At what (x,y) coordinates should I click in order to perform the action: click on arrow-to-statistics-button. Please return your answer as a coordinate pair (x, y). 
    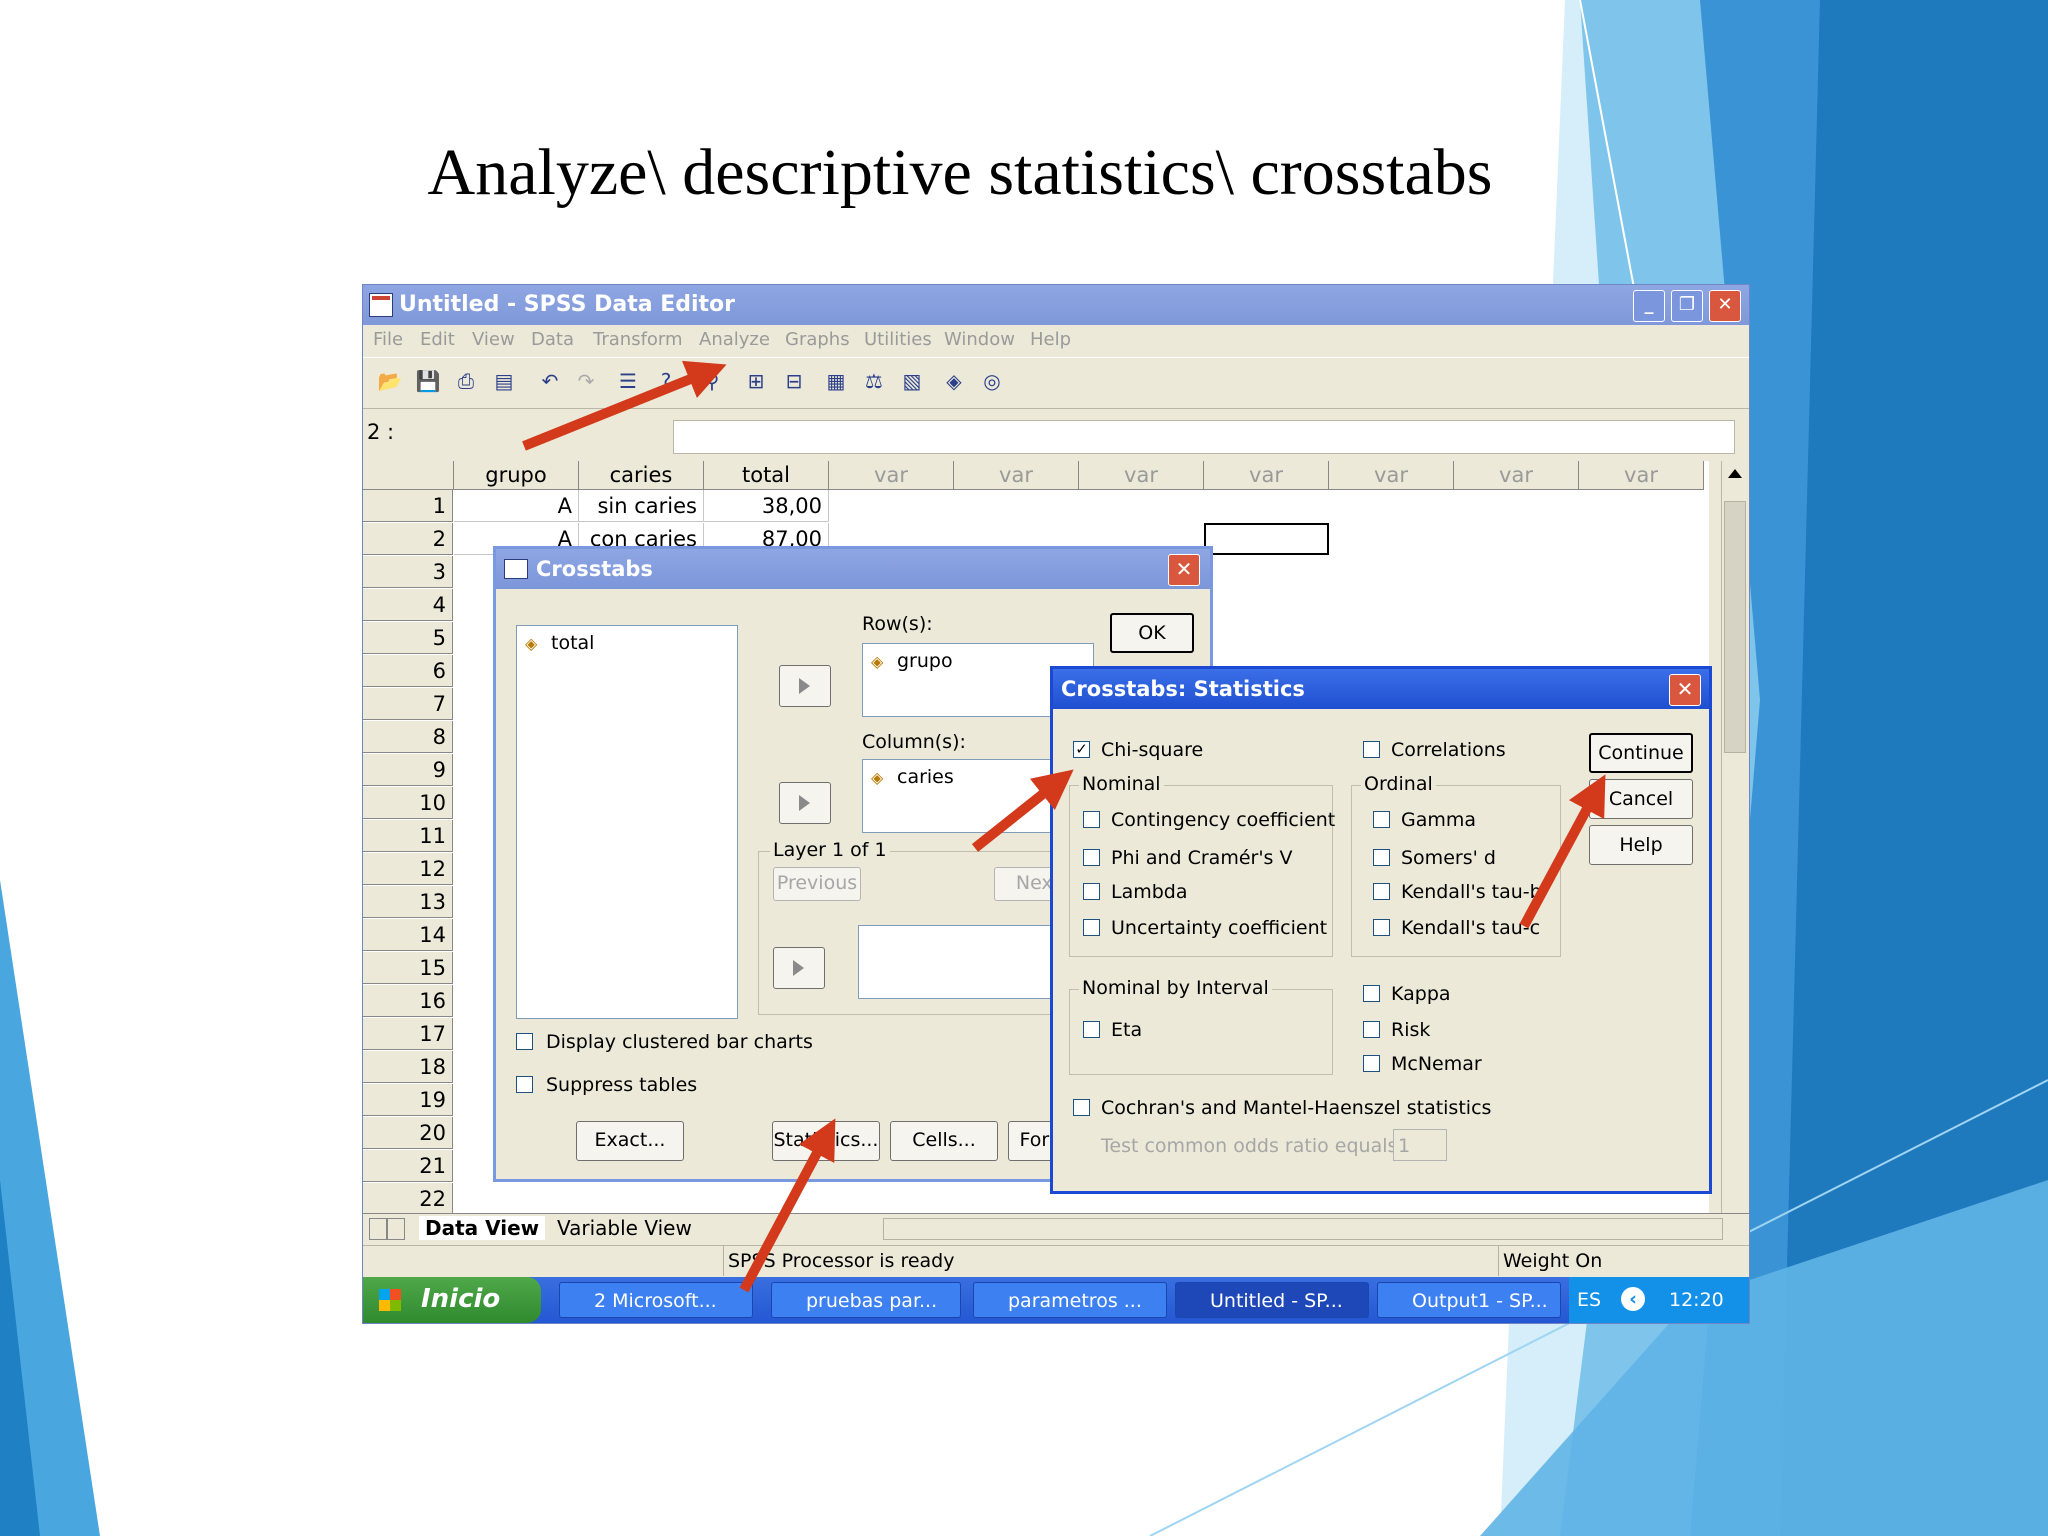
    Looking at the image, I should click on (787, 1205).